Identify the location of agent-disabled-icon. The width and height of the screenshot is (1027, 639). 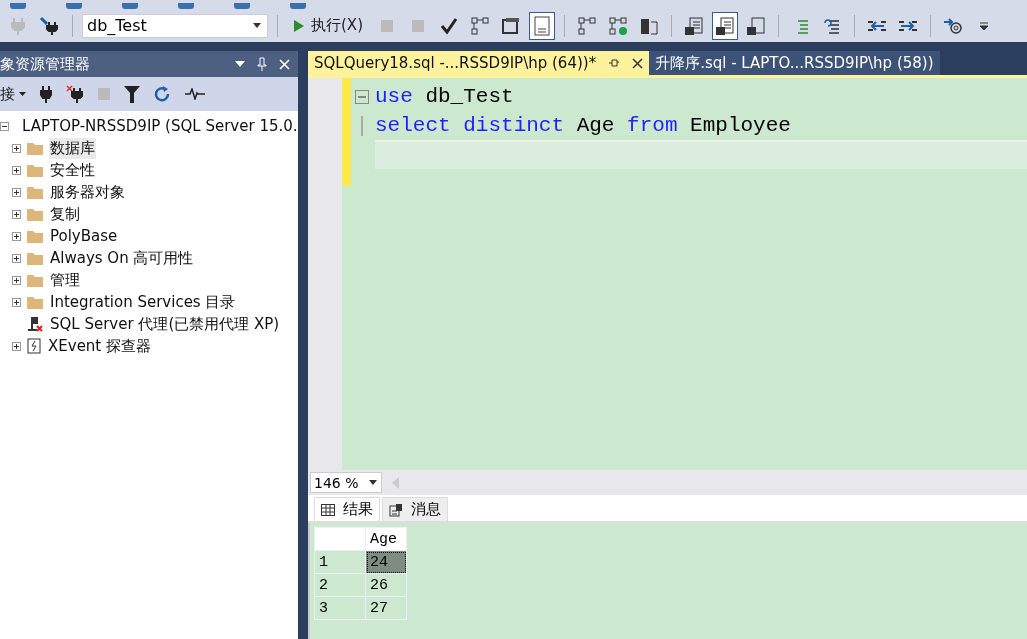
(35, 324).